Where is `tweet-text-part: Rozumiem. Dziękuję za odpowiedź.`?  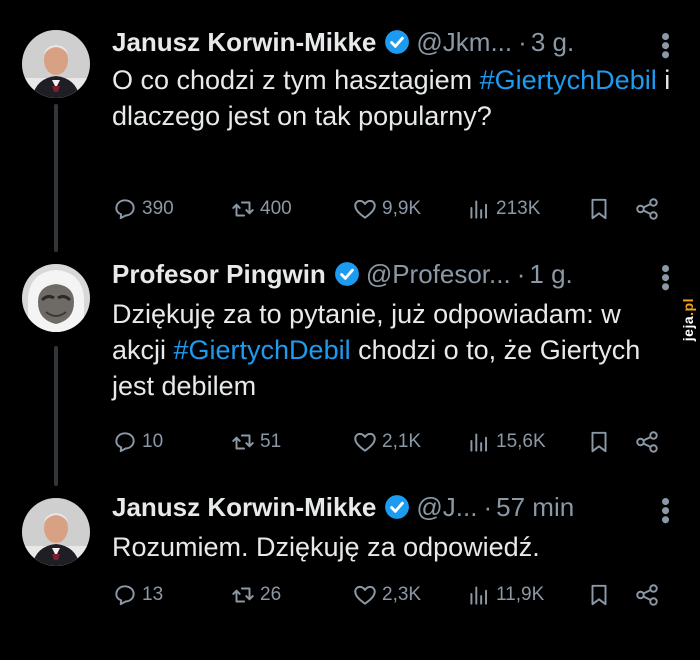 tweet-text-part: Rozumiem. Dziękuję za odpowiedź. is located at coordinates (326, 547).